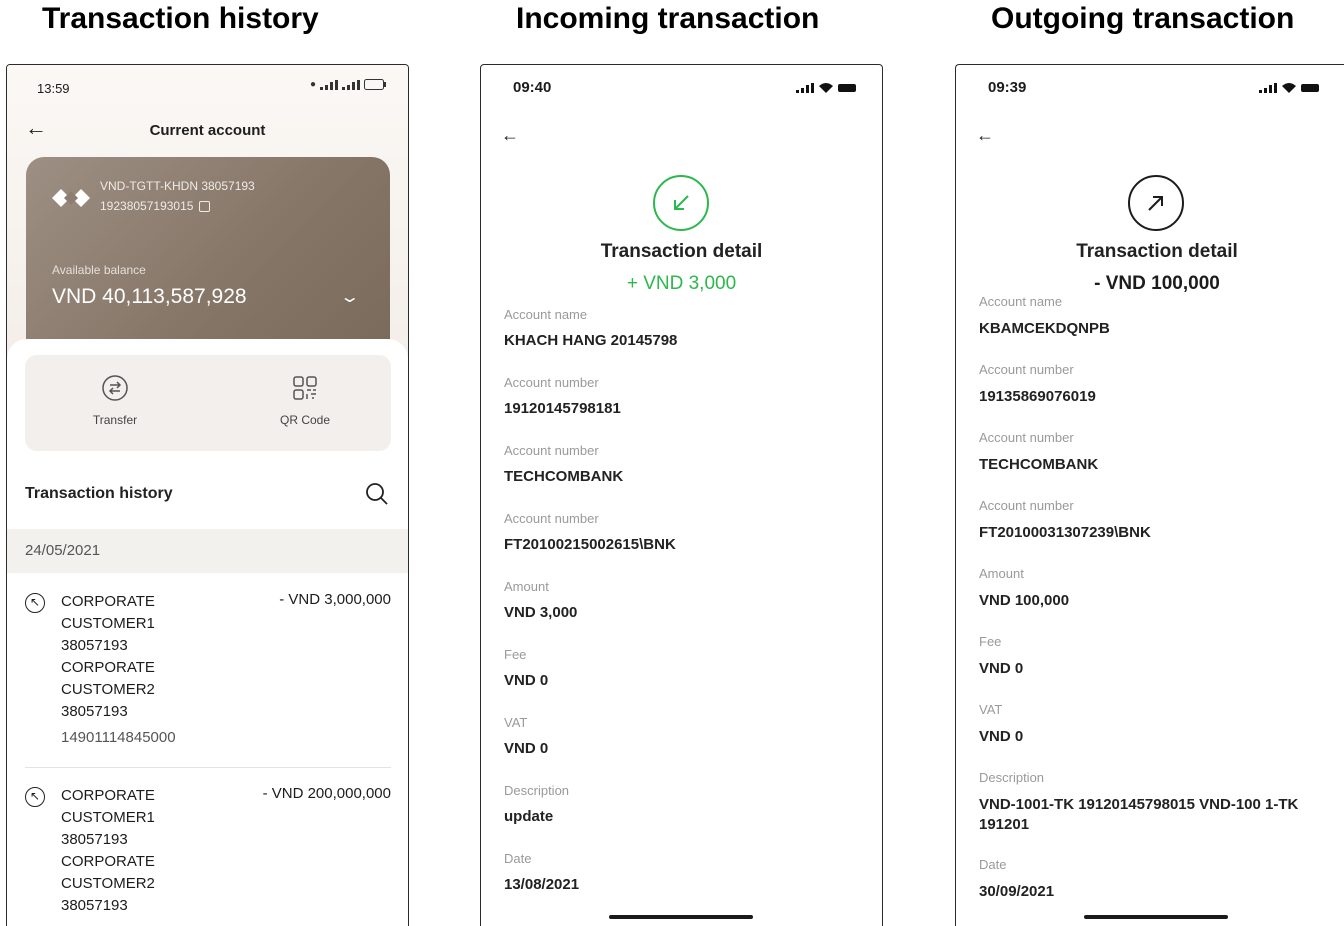  Describe the element at coordinates (1156, 203) in the screenshot. I see `outgoing-arrow-icon` at that location.